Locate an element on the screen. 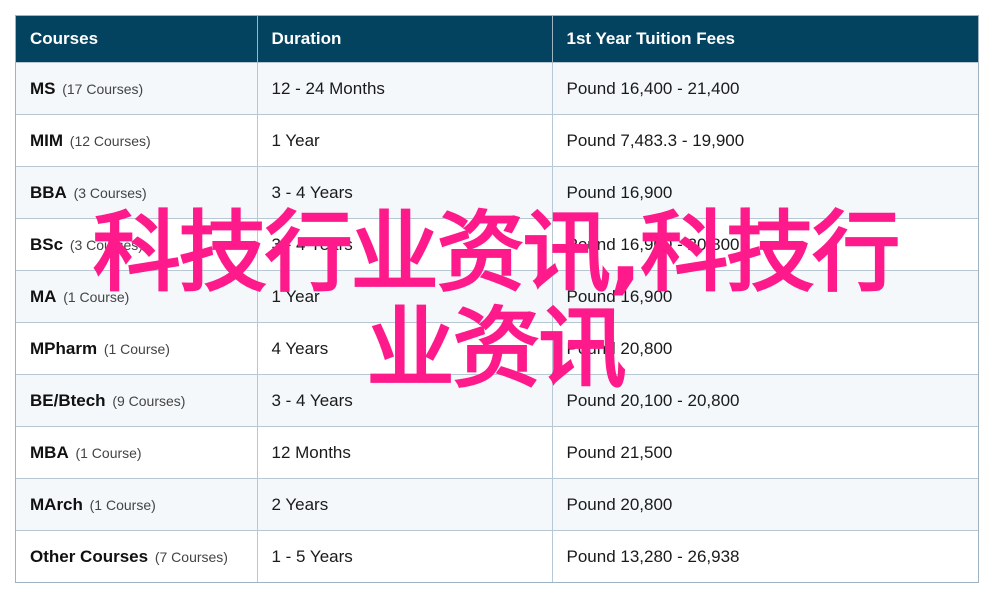  course-cell: BSc (3 Courses) is located at coordinates (137, 244).